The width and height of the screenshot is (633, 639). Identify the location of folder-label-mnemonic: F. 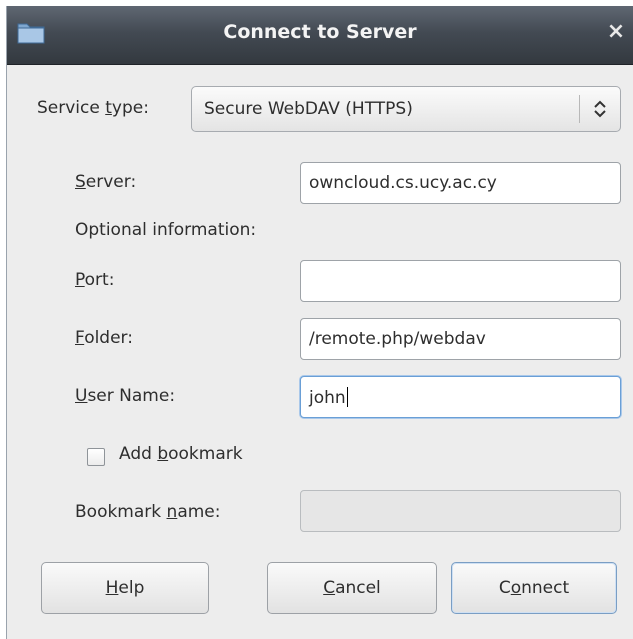
(80, 338).